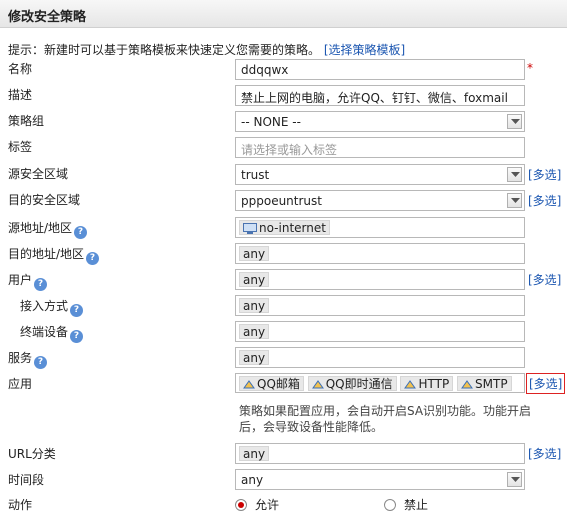  What do you see at coordinates (380, 479) in the screenshot?
I see `time-range-select: any` at bounding box center [380, 479].